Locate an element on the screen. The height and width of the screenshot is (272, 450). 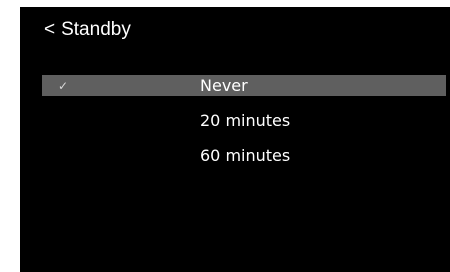
checkmark-icon: ✓ is located at coordinates (63, 86).